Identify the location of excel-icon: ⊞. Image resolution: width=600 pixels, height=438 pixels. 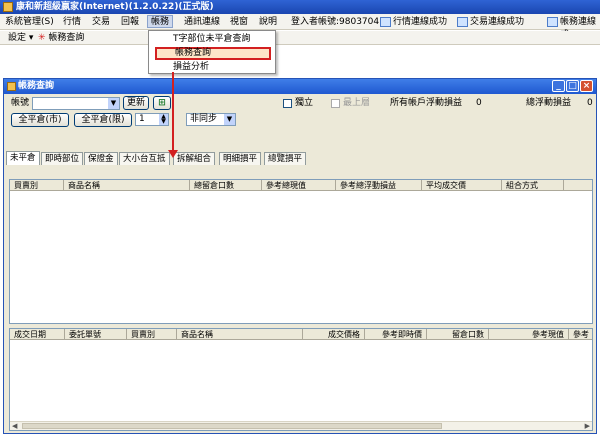
(162, 103).